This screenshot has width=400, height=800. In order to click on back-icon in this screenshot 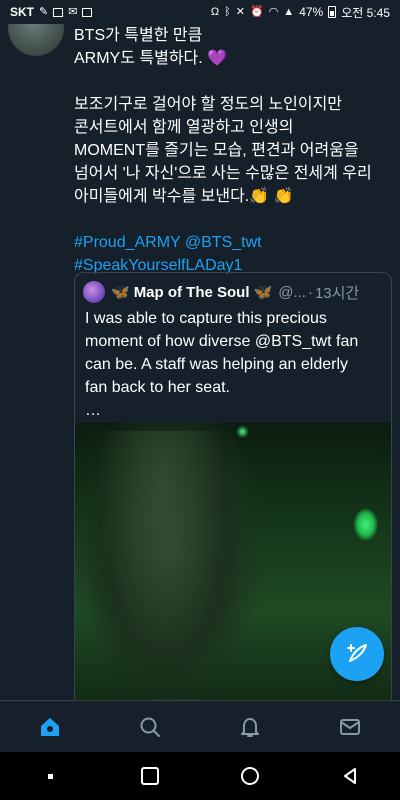, I will do `click(350, 776)`.